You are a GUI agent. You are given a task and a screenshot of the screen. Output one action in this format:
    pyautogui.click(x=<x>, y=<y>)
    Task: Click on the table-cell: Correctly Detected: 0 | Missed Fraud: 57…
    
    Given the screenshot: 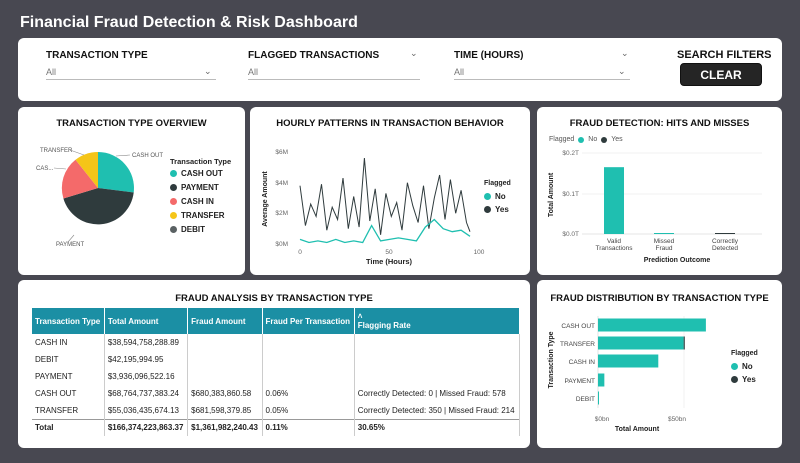 What is the action you would take?
    pyautogui.click(x=437, y=393)
    